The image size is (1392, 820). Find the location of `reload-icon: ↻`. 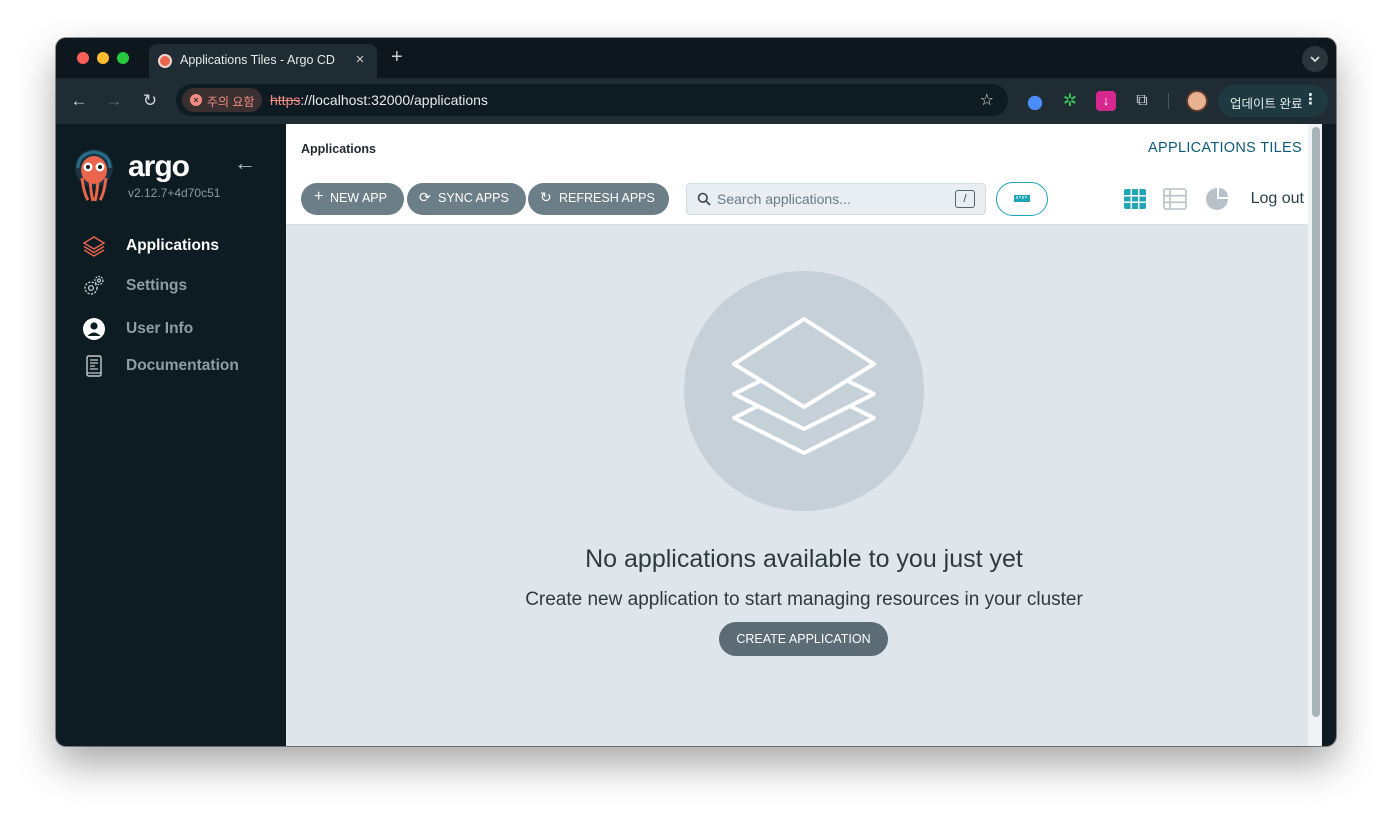

reload-icon: ↻ is located at coordinates (150, 101).